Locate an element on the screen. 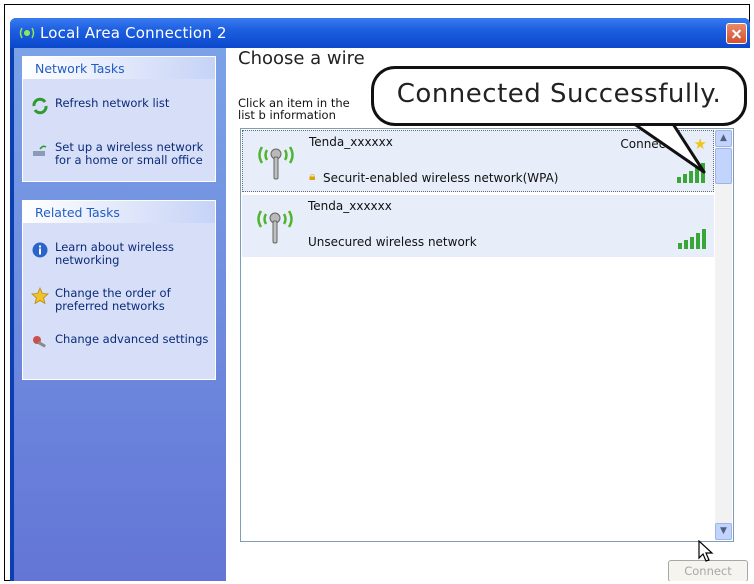 This screenshot has height=584, width=754. related-tasks-header: Related Tasks is located at coordinates (119, 212).